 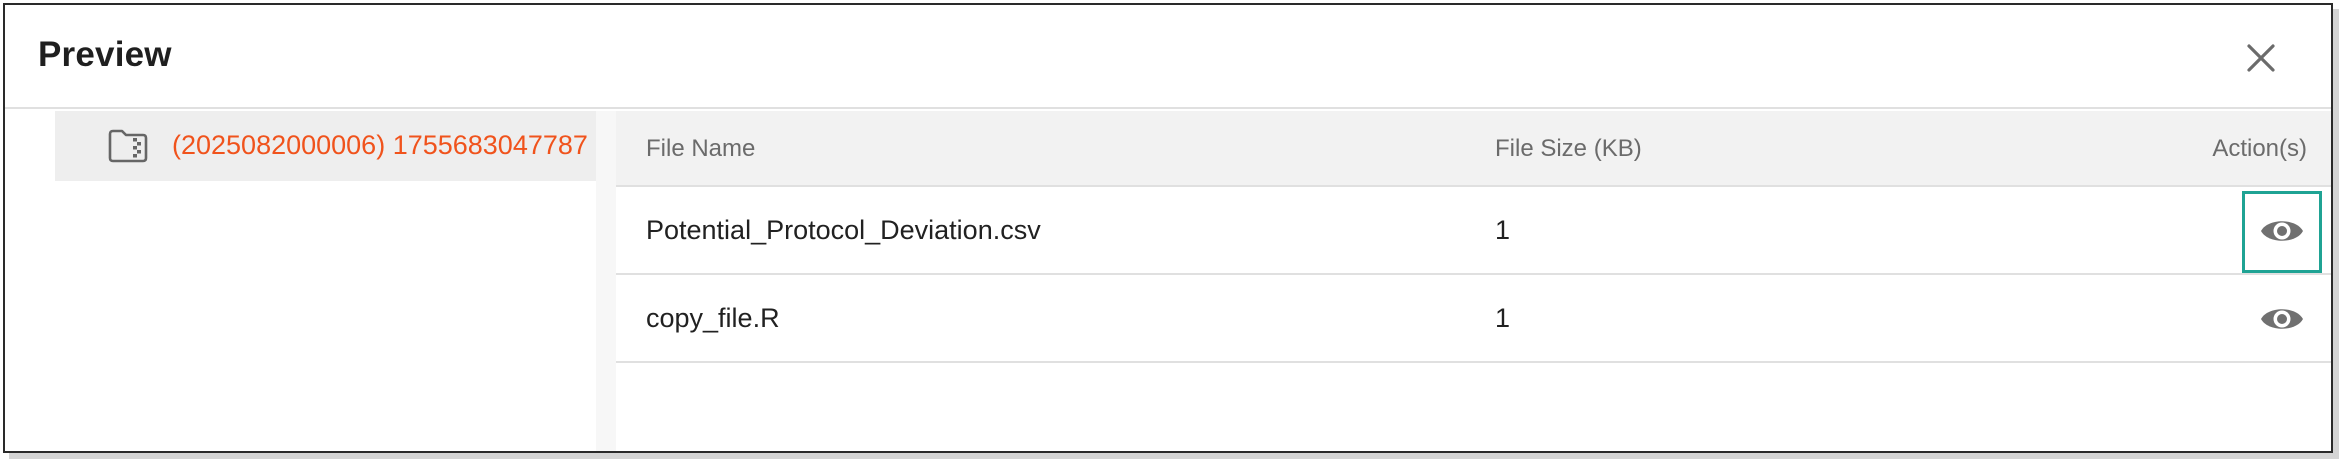 What do you see at coordinates (701, 148) in the screenshot?
I see `column-header-file-name: File Name` at bounding box center [701, 148].